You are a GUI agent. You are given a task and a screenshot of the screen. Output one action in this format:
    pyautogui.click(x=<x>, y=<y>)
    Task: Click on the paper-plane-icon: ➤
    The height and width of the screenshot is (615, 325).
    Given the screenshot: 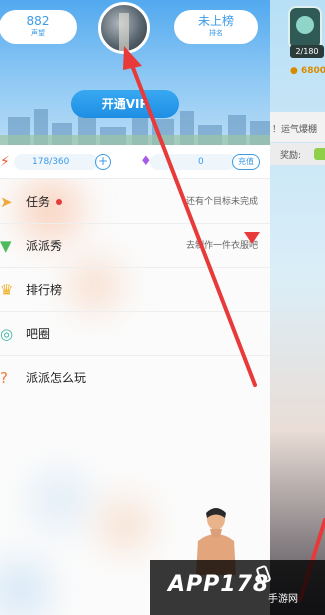 What is the action you would take?
    pyautogui.click(x=6, y=202)
    